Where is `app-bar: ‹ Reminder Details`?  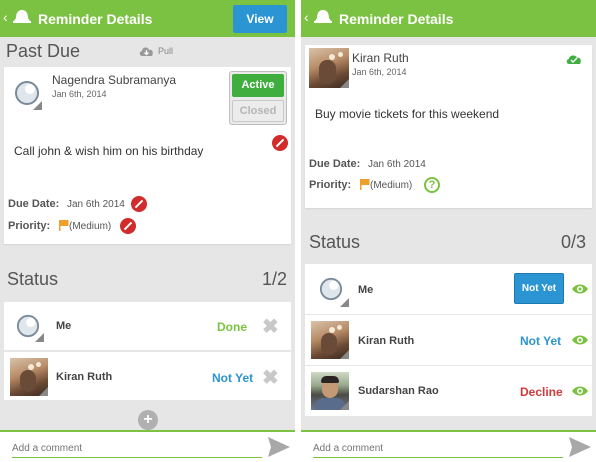 app-bar: ‹ Reminder Details is located at coordinates (448, 18).